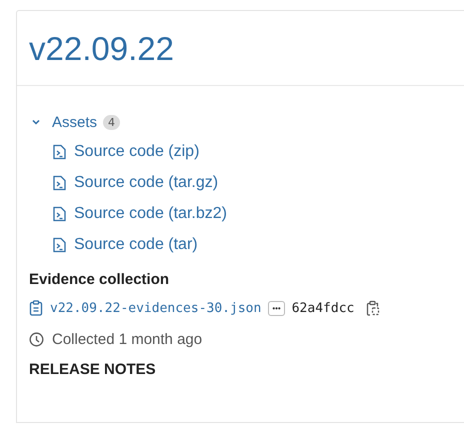 The width and height of the screenshot is (464, 424). I want to click on collected-time: Collected 1 month ago, so click(127, 339).